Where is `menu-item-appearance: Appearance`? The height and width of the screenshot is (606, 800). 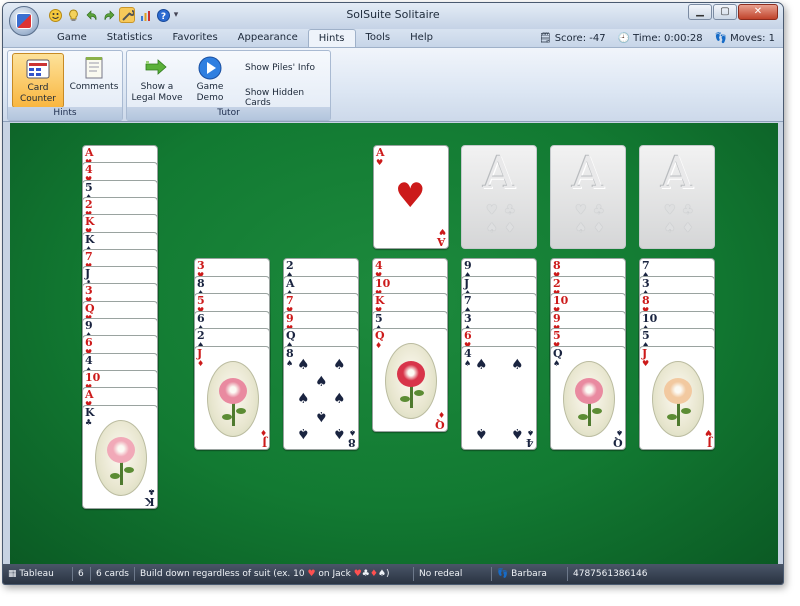 menu-item-appearance: Appearance is located at coordinates (268, 38).